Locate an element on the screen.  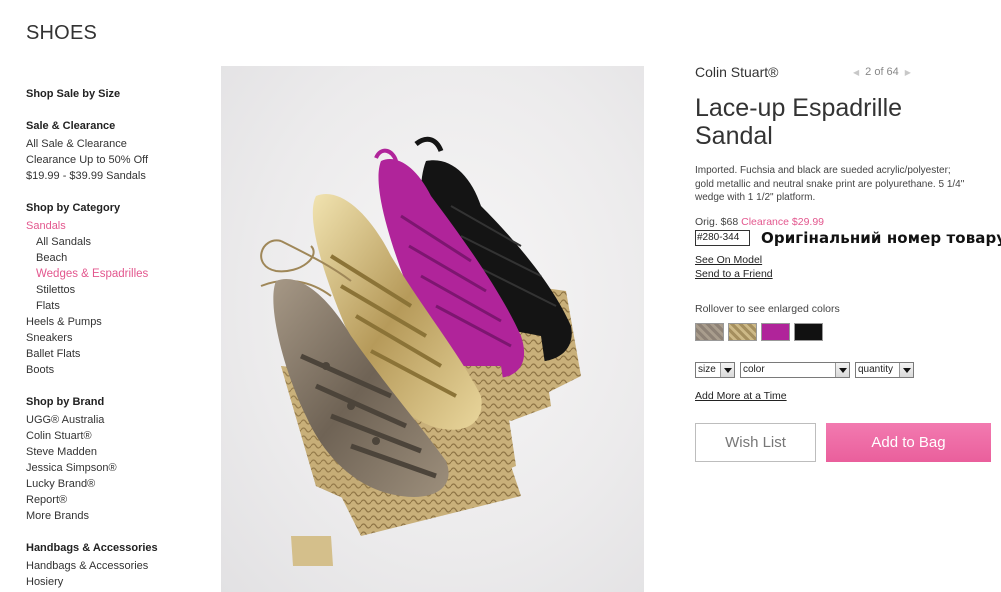
sidebar-heading-category: Shop by Category is located at coordinates (73, 208).